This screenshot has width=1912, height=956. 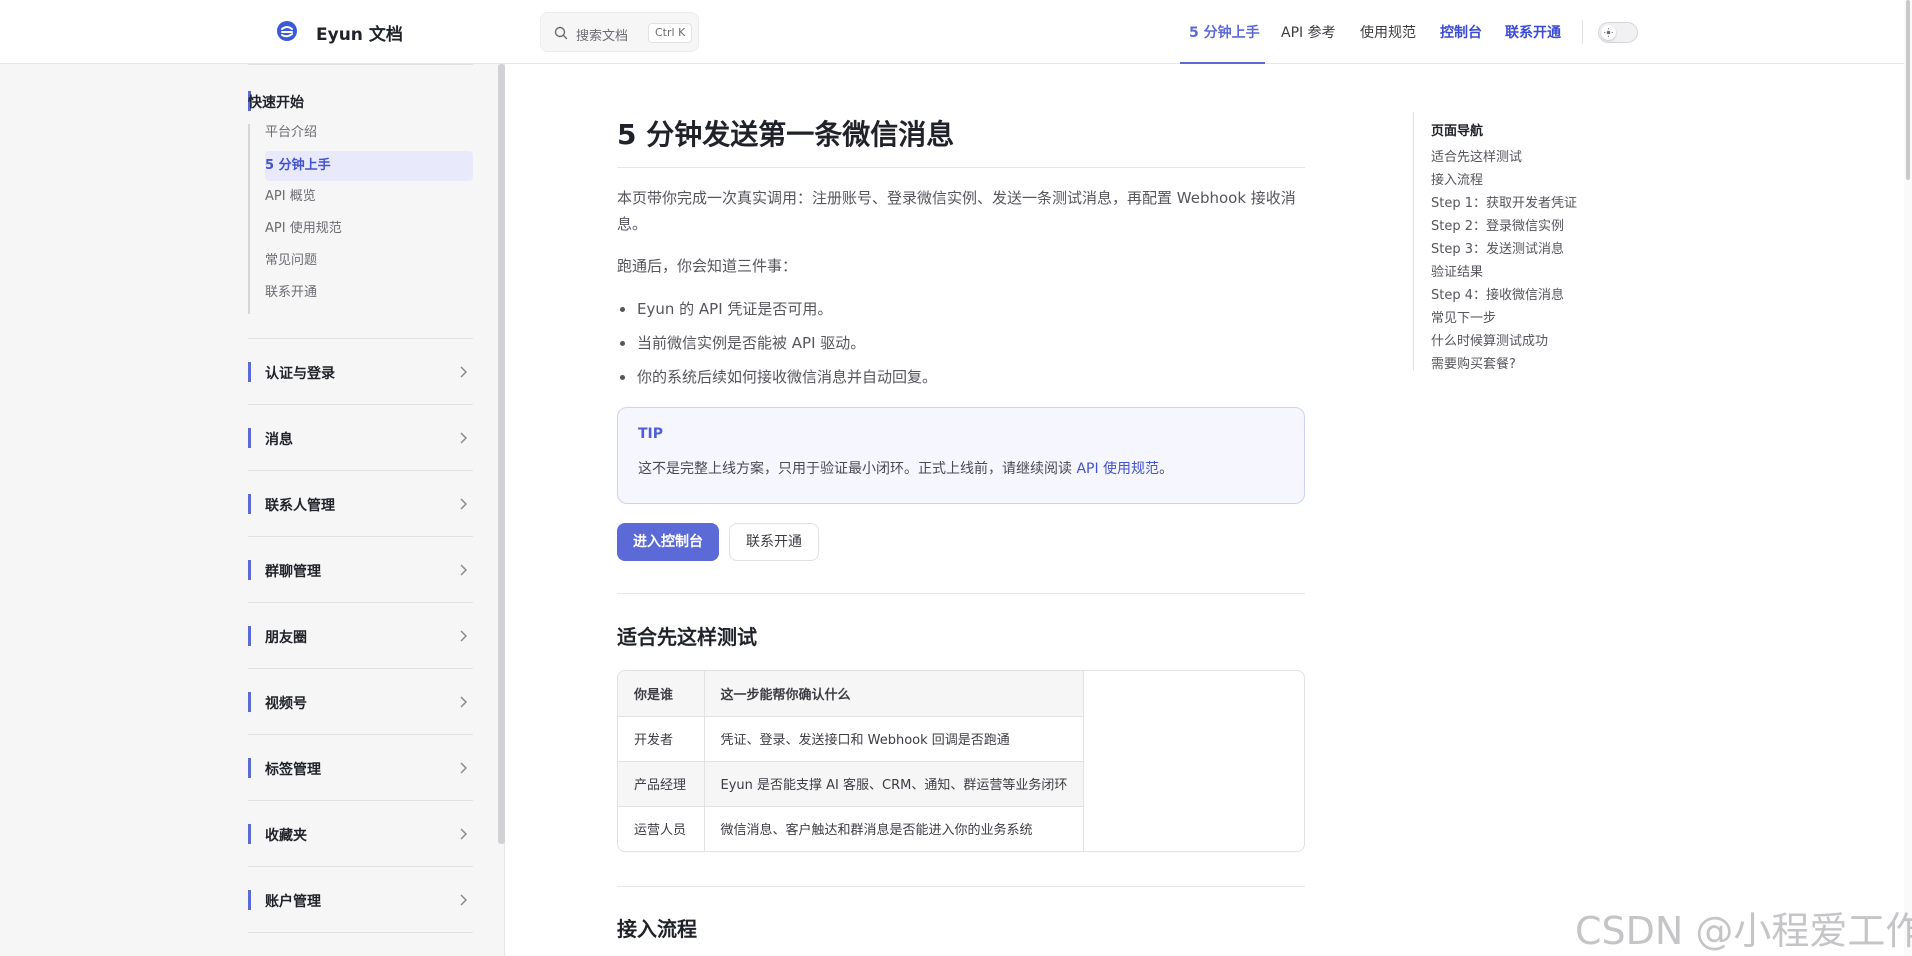 What do you see at coordinates (1497, 293) in the screenshot?
I see `outline-item: Step 4：接收微信消息` at bounding box center [1497, 293].